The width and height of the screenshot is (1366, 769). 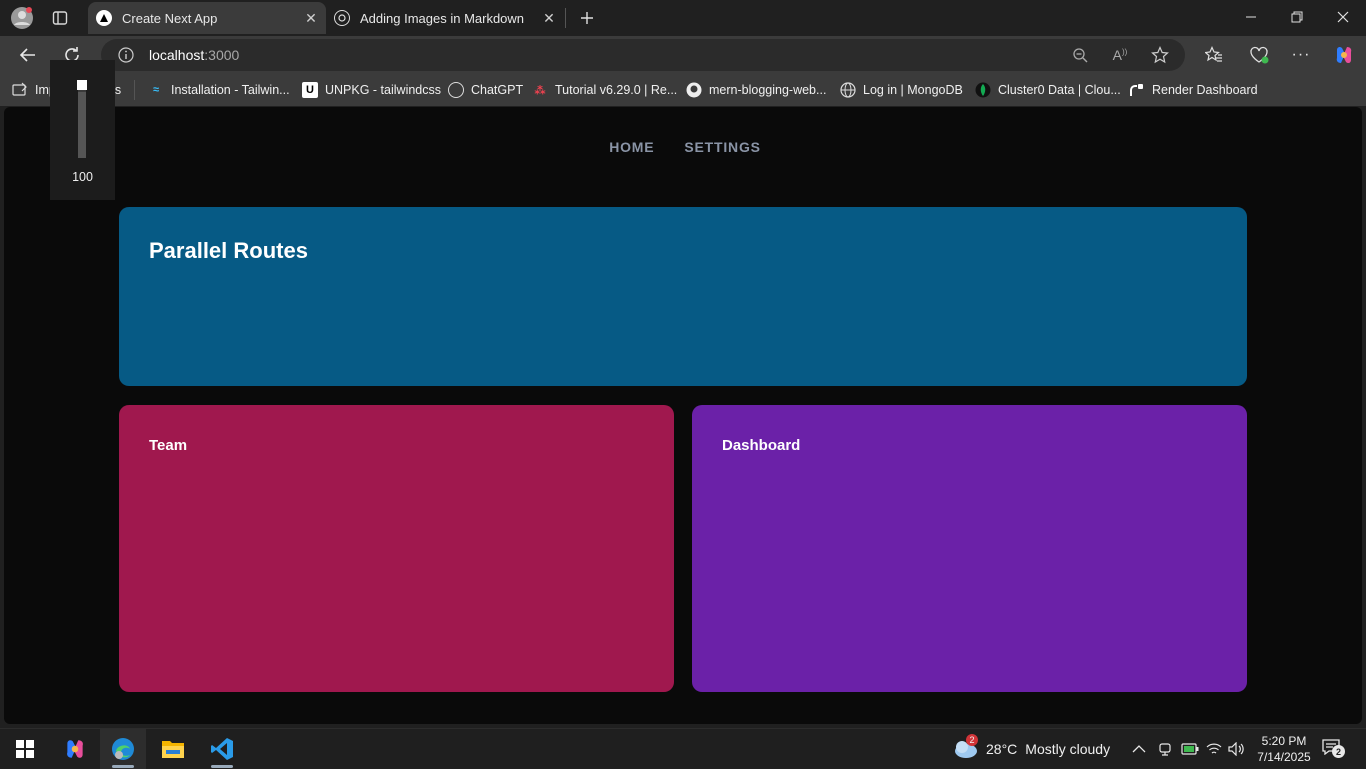 I want to click on chatgpt-favicon-icon, so click(x=342, y=18).